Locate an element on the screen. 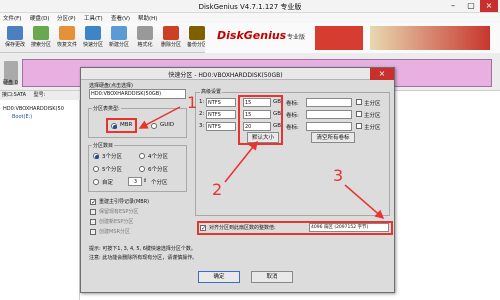 The image size is (500, 300). annotation-number-1: 1 is located at coordinates (192, 102).